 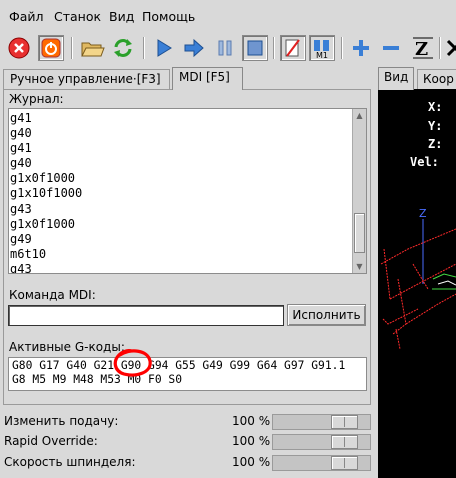 I want to click on stop-icon, so click(x=255, y=48).